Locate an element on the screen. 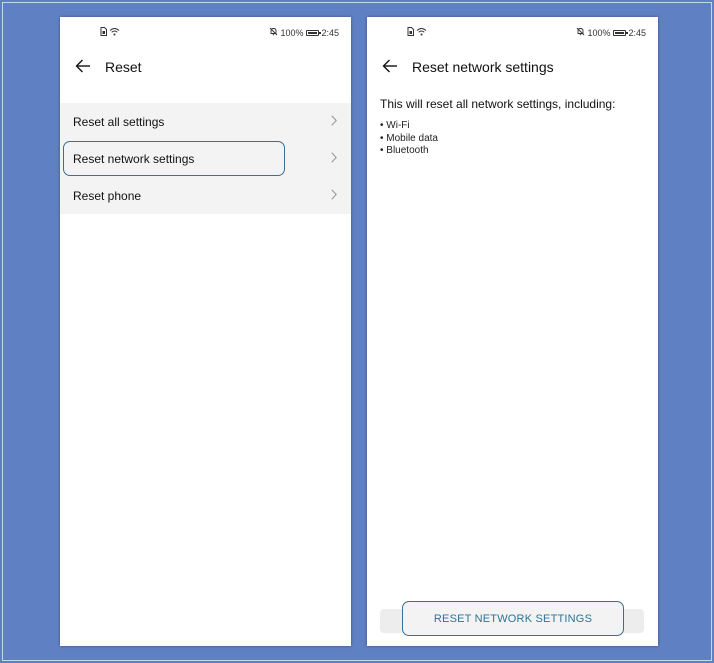 Image resolution: width=714 pixels, height=663 pixels. app-bar: Reset network settings is located at coordinates (512, 69).